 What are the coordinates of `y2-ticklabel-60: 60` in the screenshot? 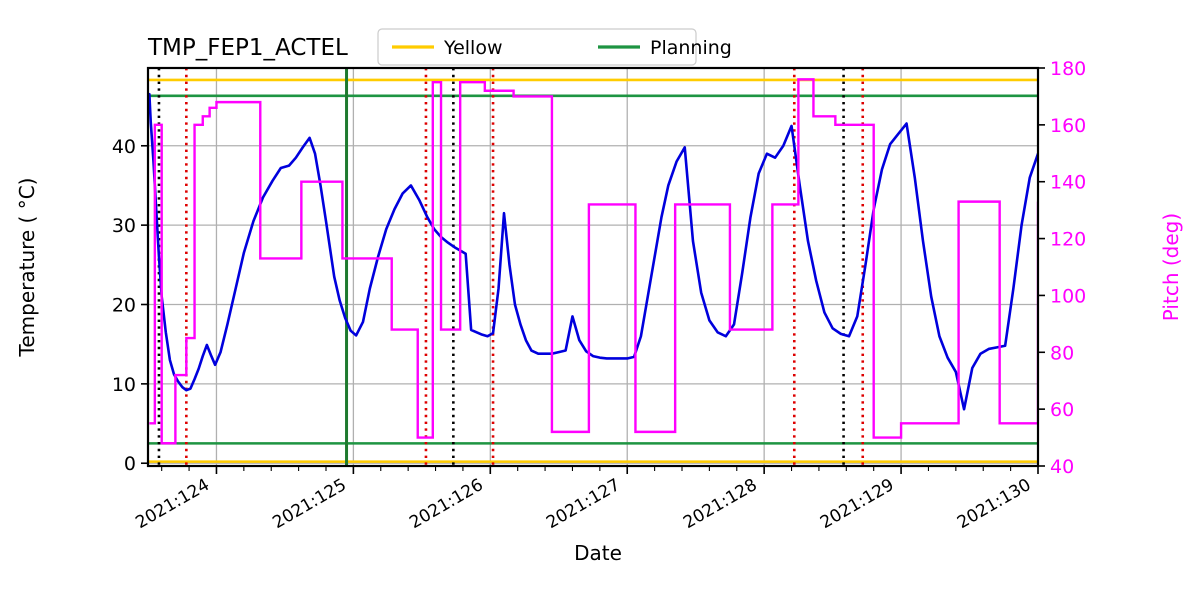 It's located at (1062, 410).